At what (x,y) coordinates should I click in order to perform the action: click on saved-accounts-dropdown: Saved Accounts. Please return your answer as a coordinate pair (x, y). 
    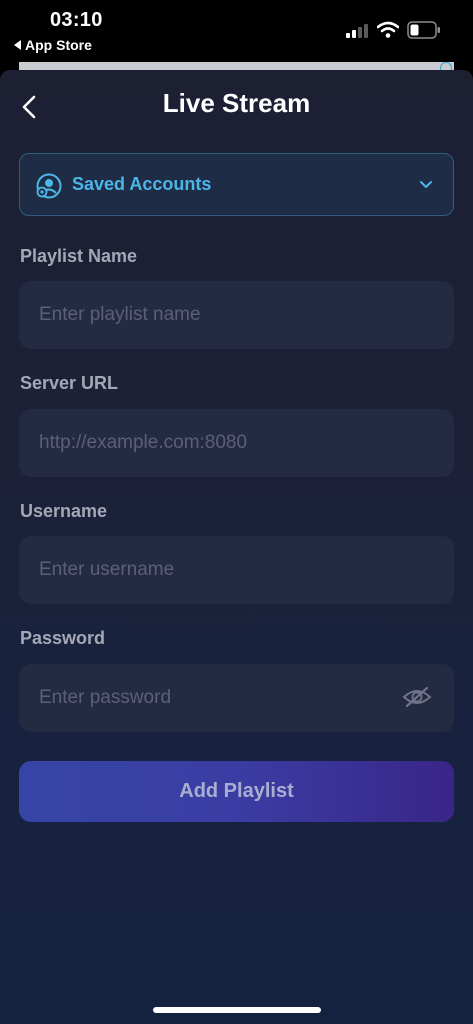
    Looking at the image, I should click on (236, 184).